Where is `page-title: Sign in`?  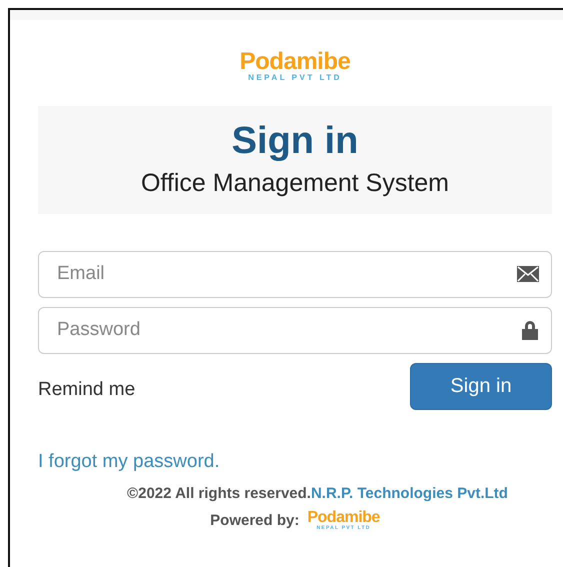
page-title: Sign in is located at coordinates (295, 142).